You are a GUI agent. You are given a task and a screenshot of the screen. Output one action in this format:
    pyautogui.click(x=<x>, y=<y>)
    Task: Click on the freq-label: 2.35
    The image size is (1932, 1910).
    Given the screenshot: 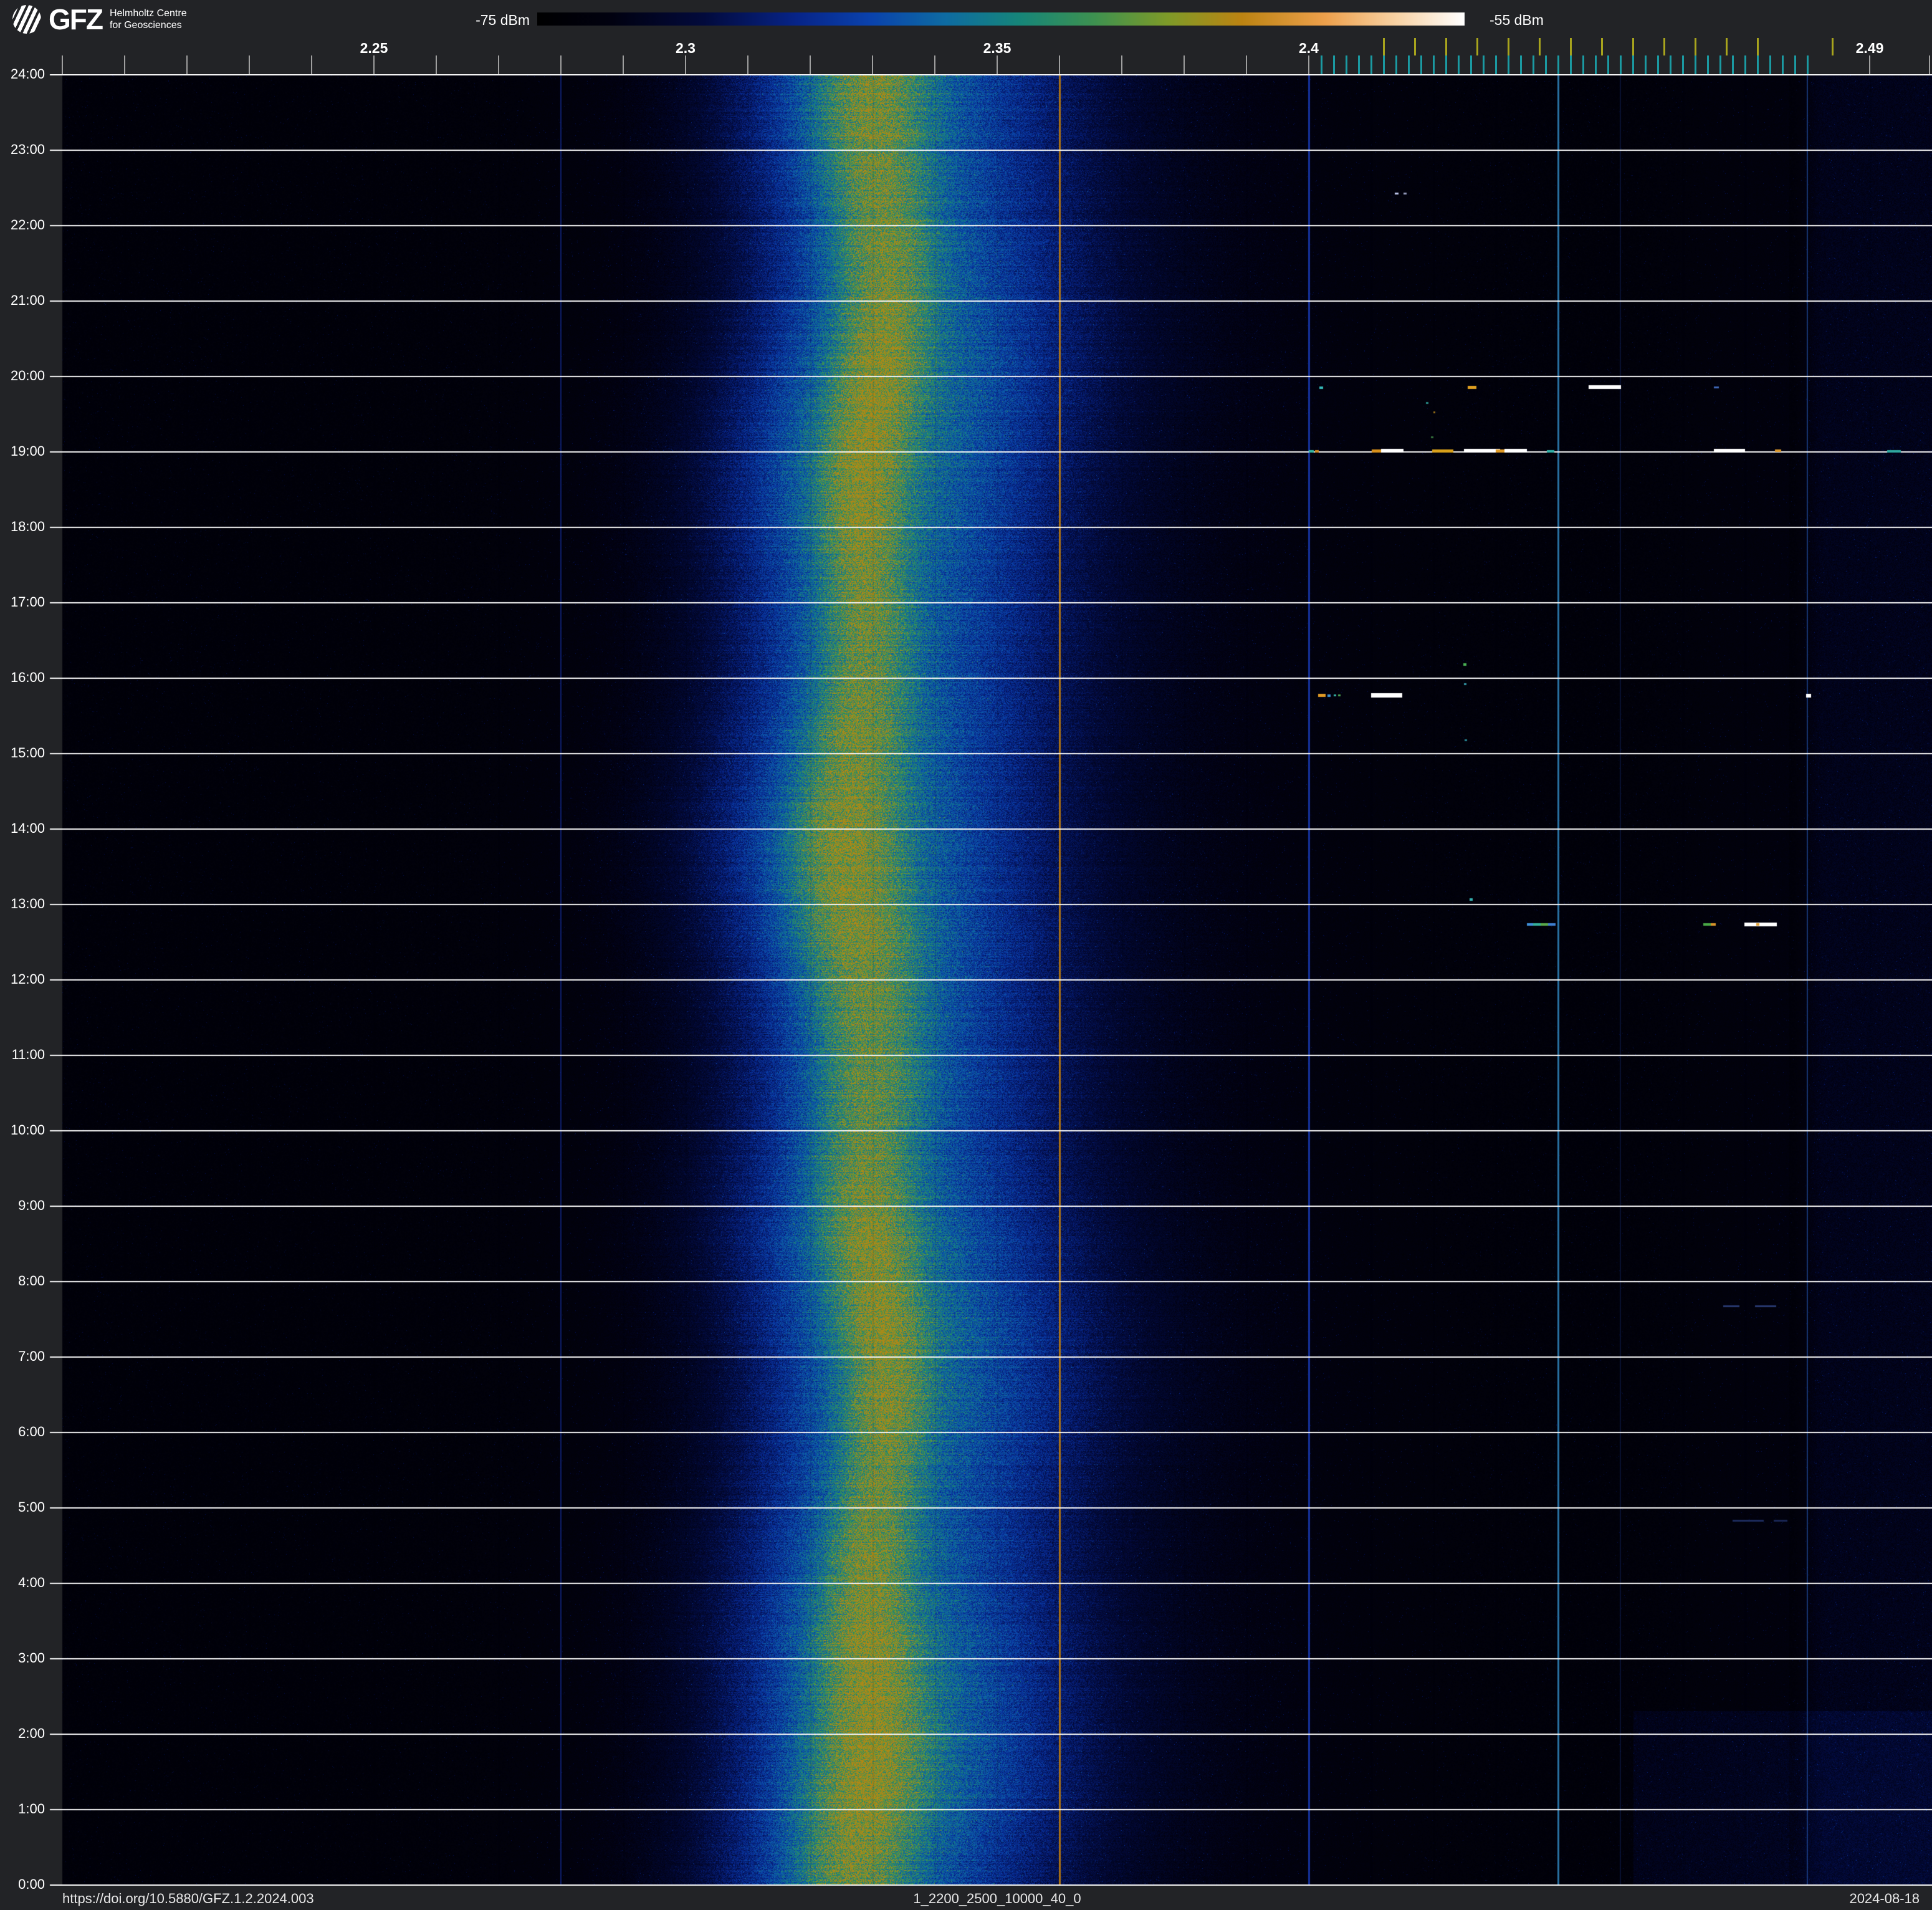 What is the action you would take?
    pyautogui.click(x=997, y=48)
    